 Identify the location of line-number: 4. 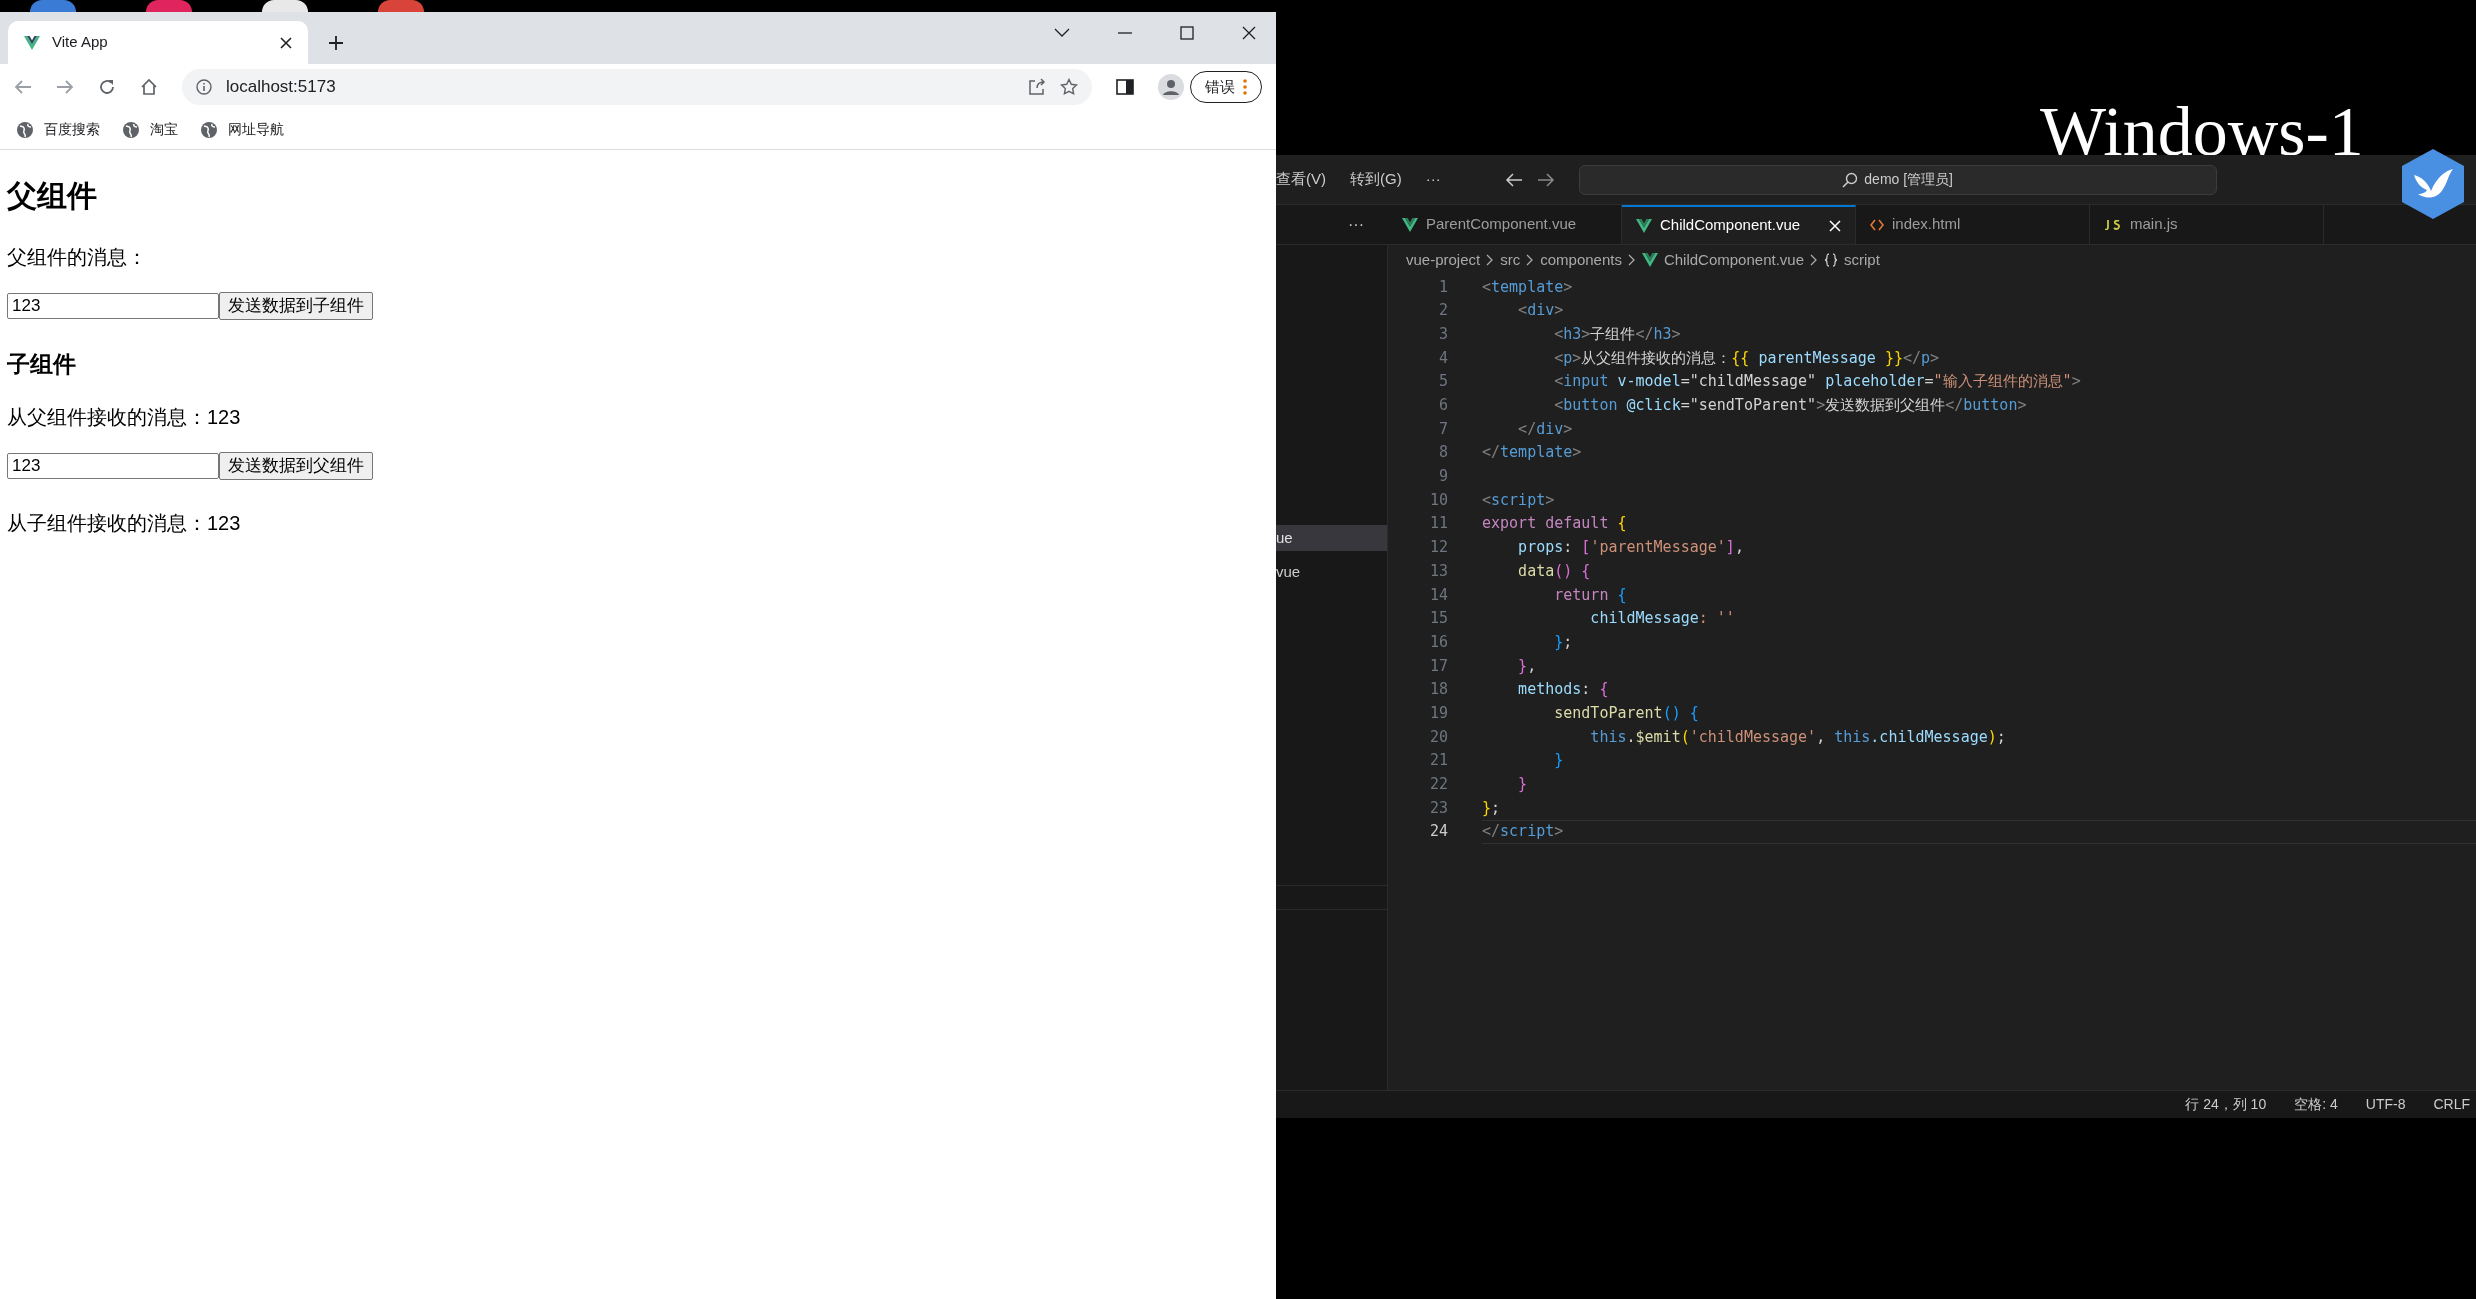
(1442, 358).